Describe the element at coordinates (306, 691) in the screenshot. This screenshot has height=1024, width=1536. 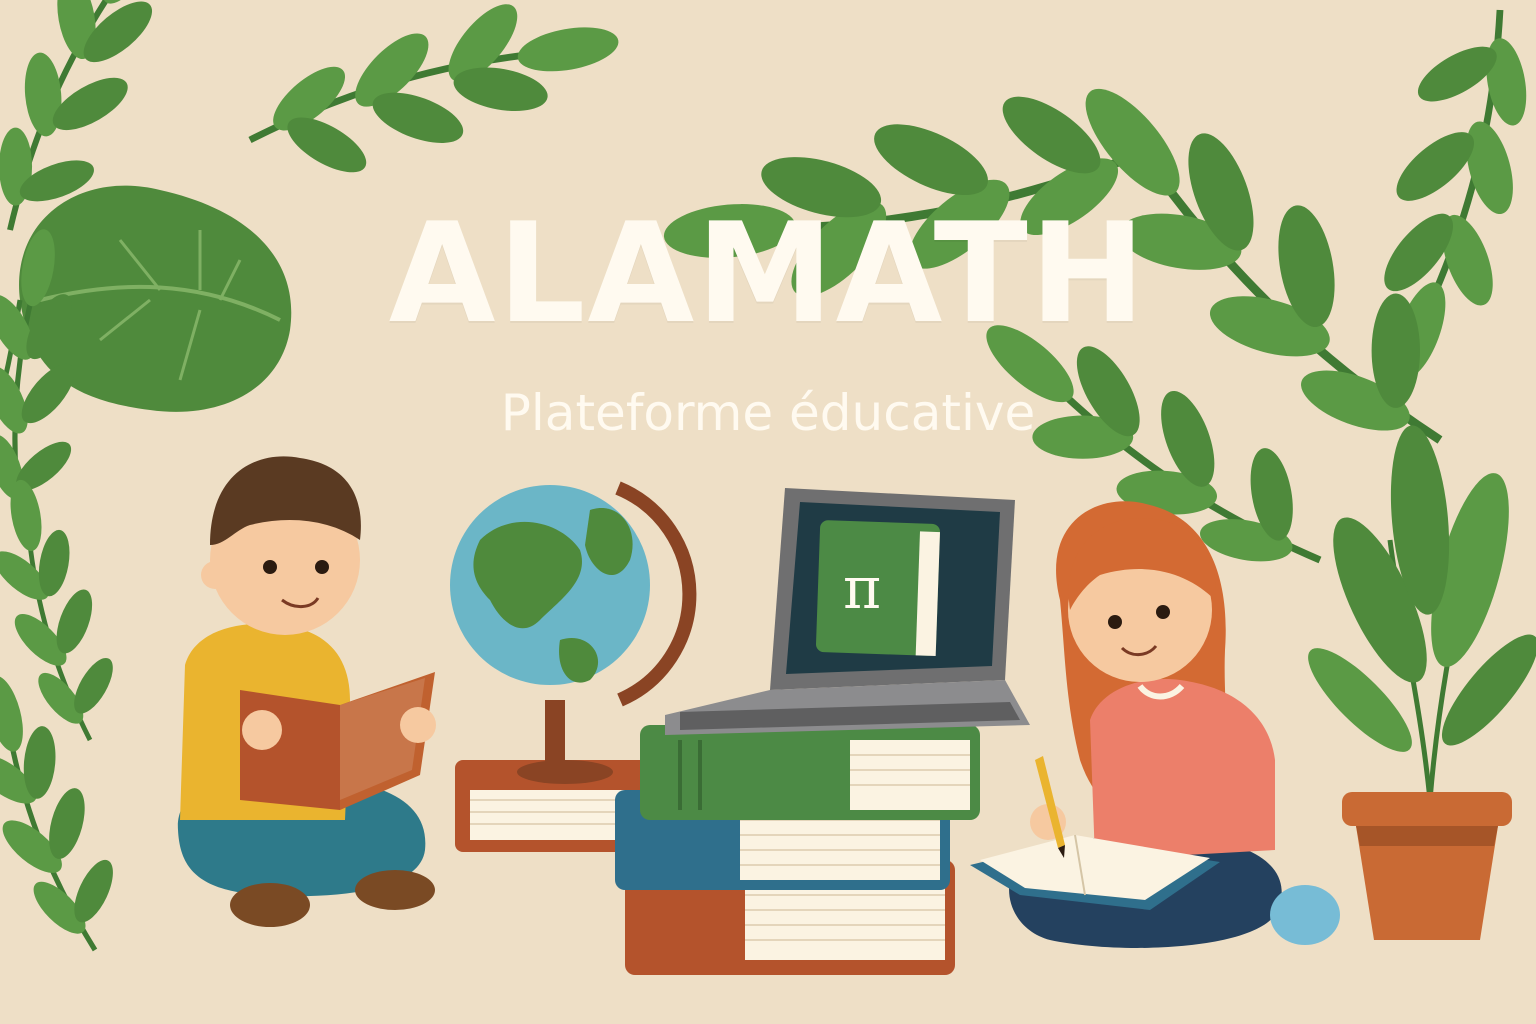
I see `boy-reading` at that location.